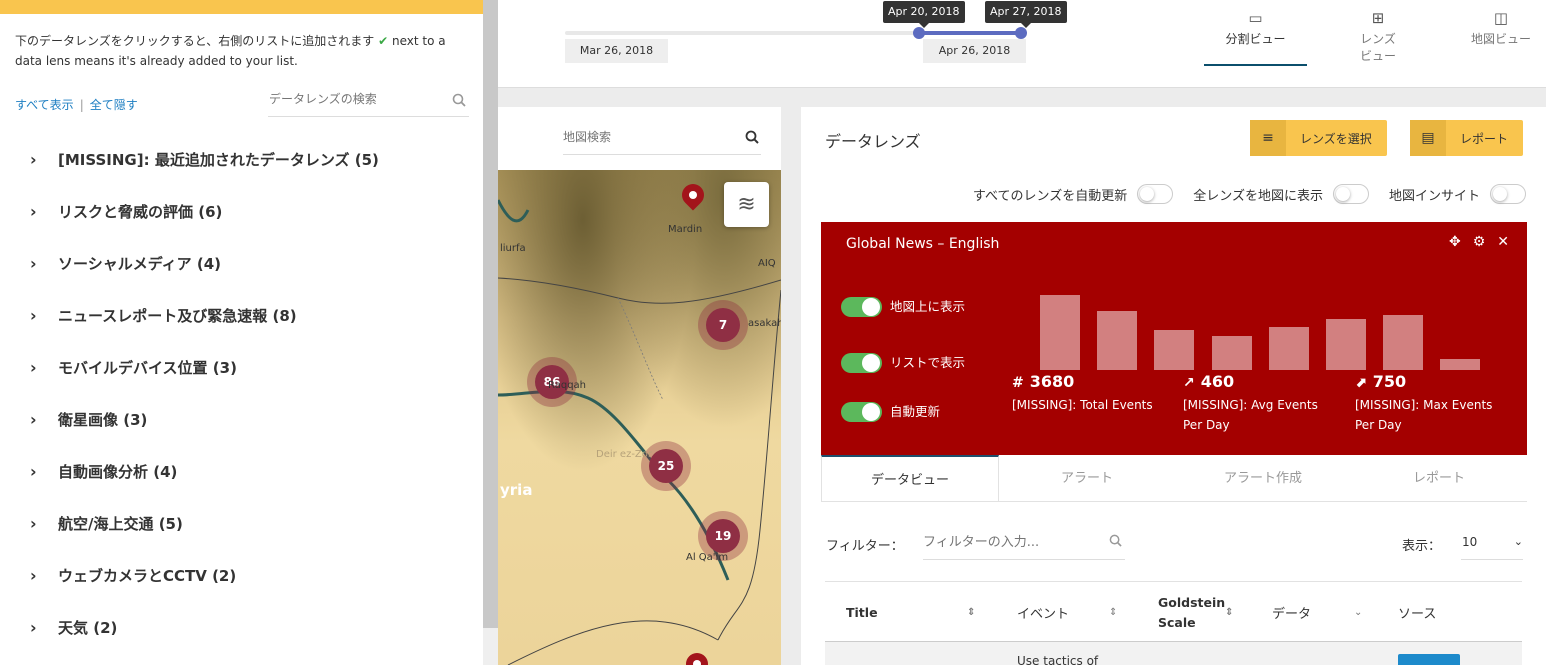 This screenshot has width=1546, height=665. What do you see at coordinates (1508, 194) in the screenshot?
I see `map-insight-toggle` at bounding box center [1508, 194].